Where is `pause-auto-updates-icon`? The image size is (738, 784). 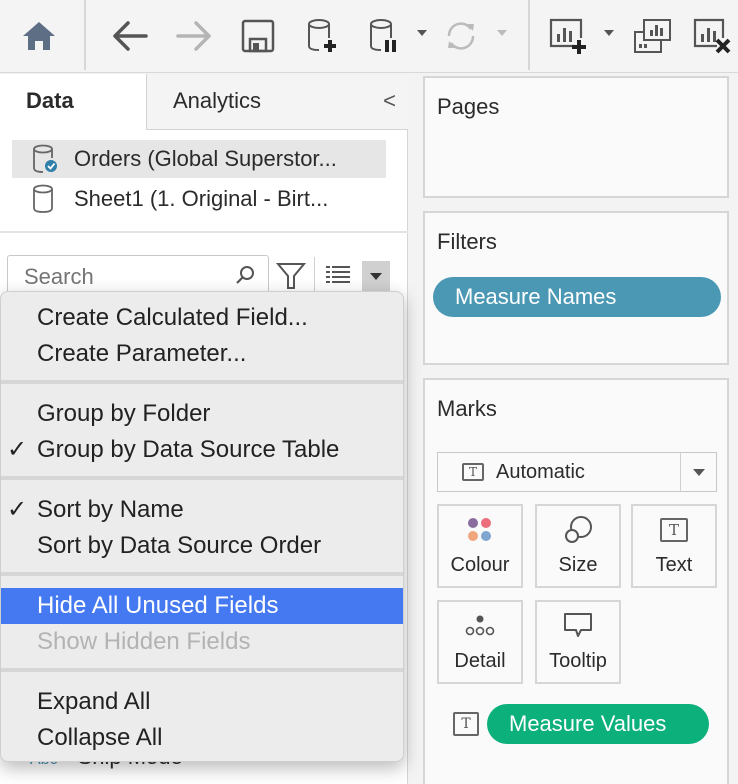 pause-auto-updates-icon is located at coordinates (383, 35).